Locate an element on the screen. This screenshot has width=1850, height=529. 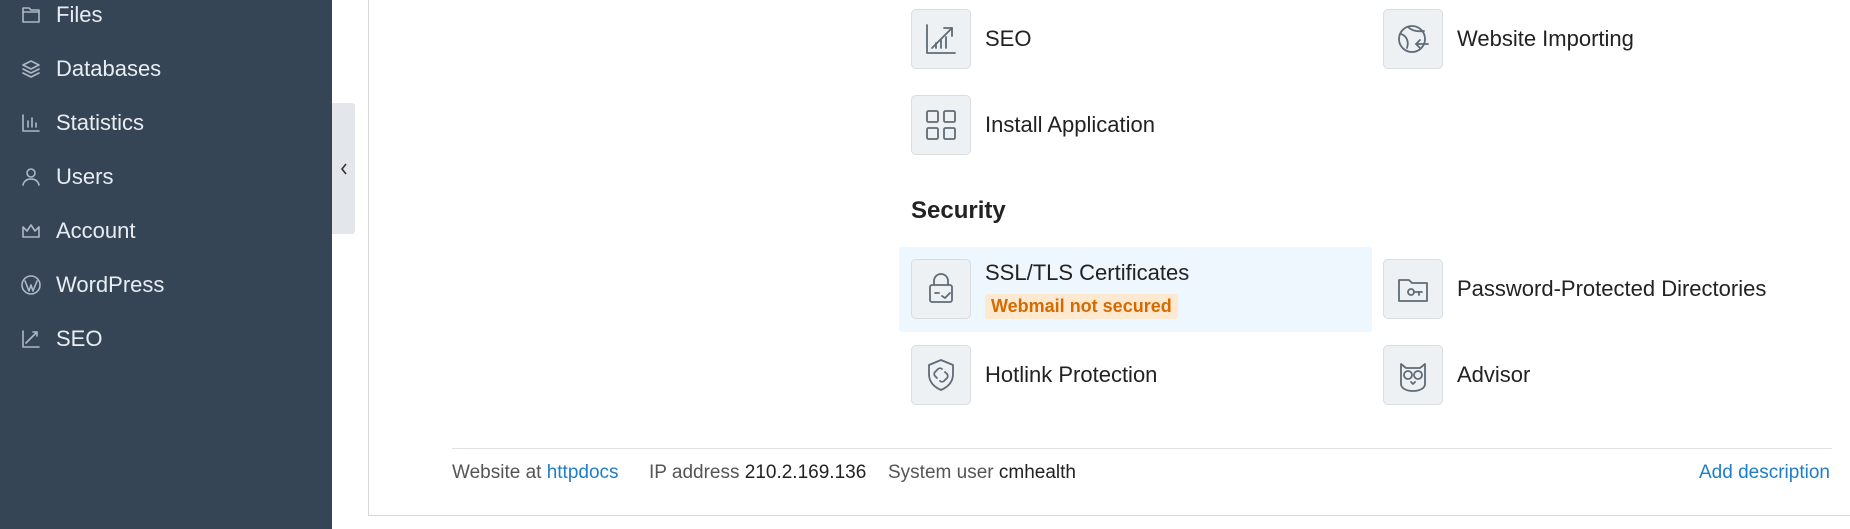
tool-label: Advisor is located at coordinates (1494, 374).